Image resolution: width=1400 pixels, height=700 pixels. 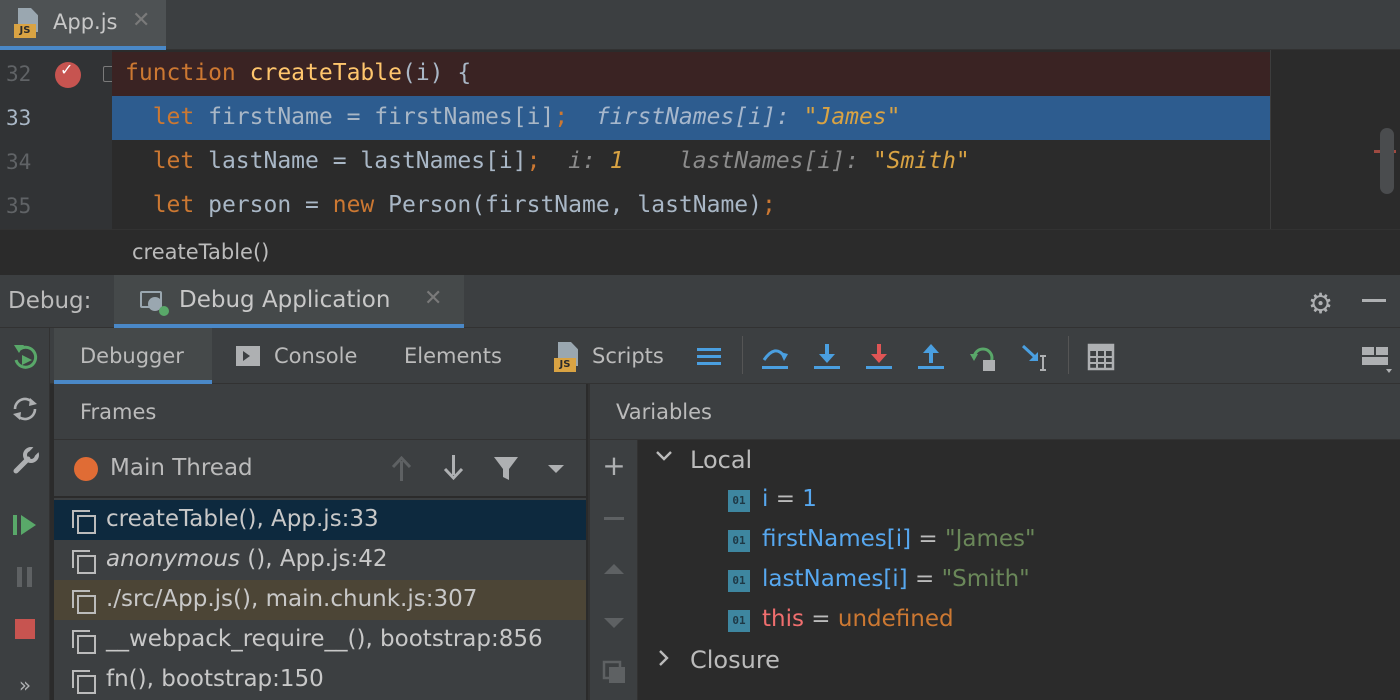 What do you see at coordinates (141, 20) in the screenshot?
I see `close-tab-icon: ✕` at bounding box center [141, 20].